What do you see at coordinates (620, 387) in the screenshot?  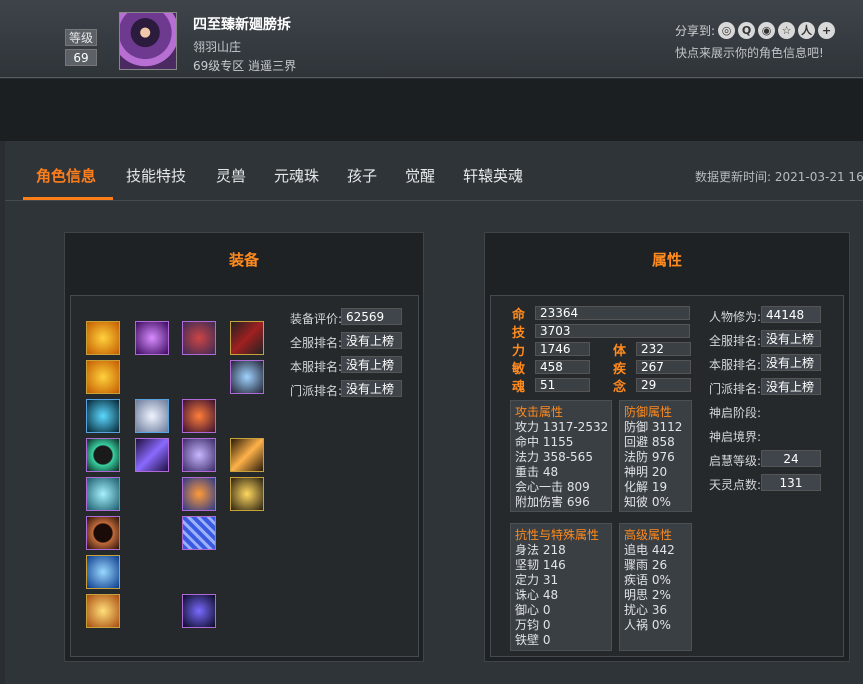 I see `stat-key: 念` at bounding box center [620, 387].